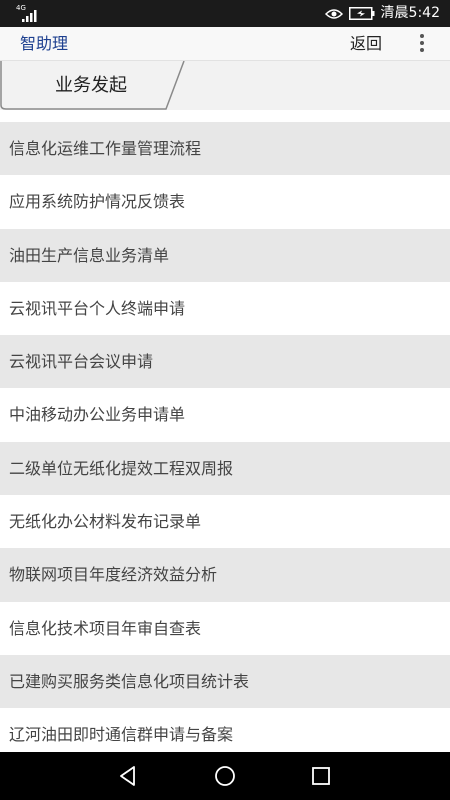 This screenshot has height=800, width=450. I want to click on list-item: 物联网项目年度经济效益分析, so click(225, 575).